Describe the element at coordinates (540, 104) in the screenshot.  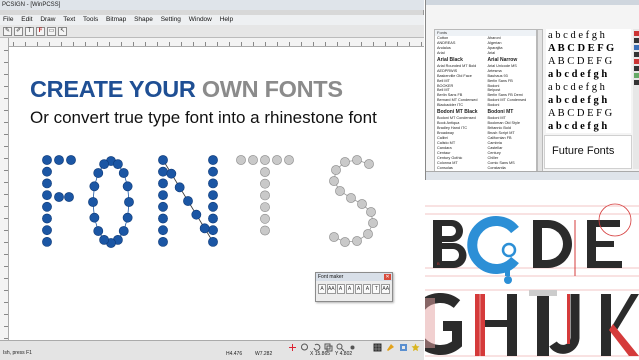
I see `font-list-scrollbar` at that location.